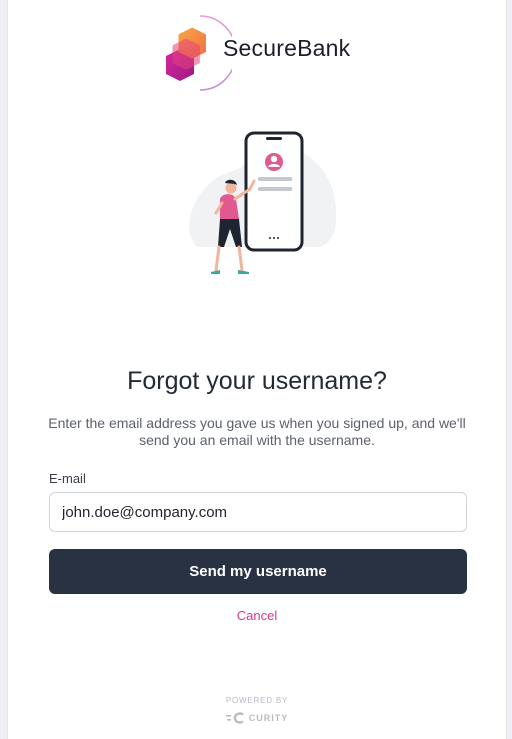 The width and height of the screenshot is (512, 739). I want to click on send-username-button: Send my username, so click(258, 571).